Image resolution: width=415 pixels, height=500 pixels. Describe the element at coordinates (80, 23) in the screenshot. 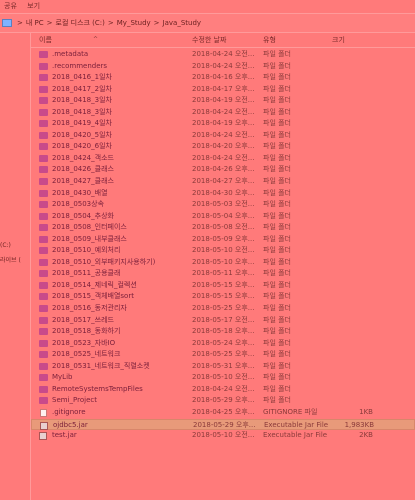

I see `breadcrumb-local-disk: 로컬 디스크 (C:)` at that location.